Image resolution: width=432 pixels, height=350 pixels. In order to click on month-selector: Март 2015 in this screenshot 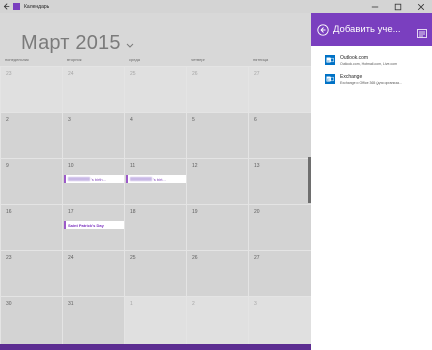, I will do `click(77, 43)`.